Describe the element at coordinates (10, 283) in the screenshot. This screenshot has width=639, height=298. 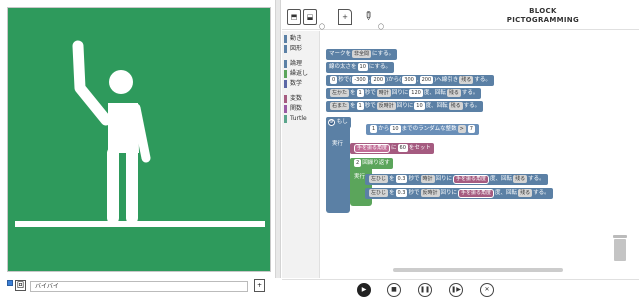
I see `speech-checkbox` at that location.